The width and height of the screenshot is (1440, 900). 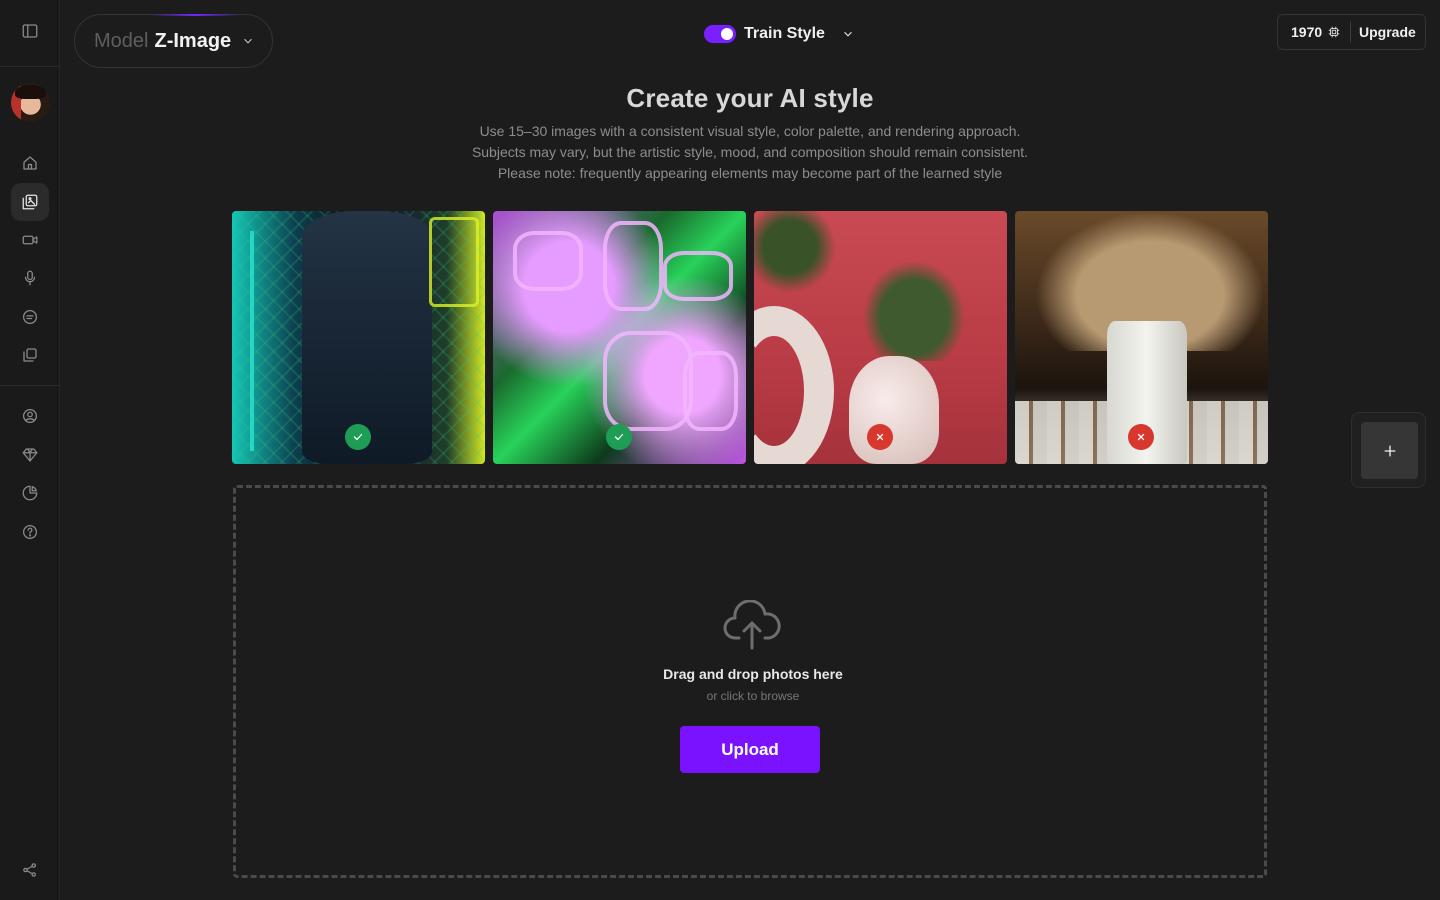 I want to click on example-image-neon-signs, so click(x=619, y=337).